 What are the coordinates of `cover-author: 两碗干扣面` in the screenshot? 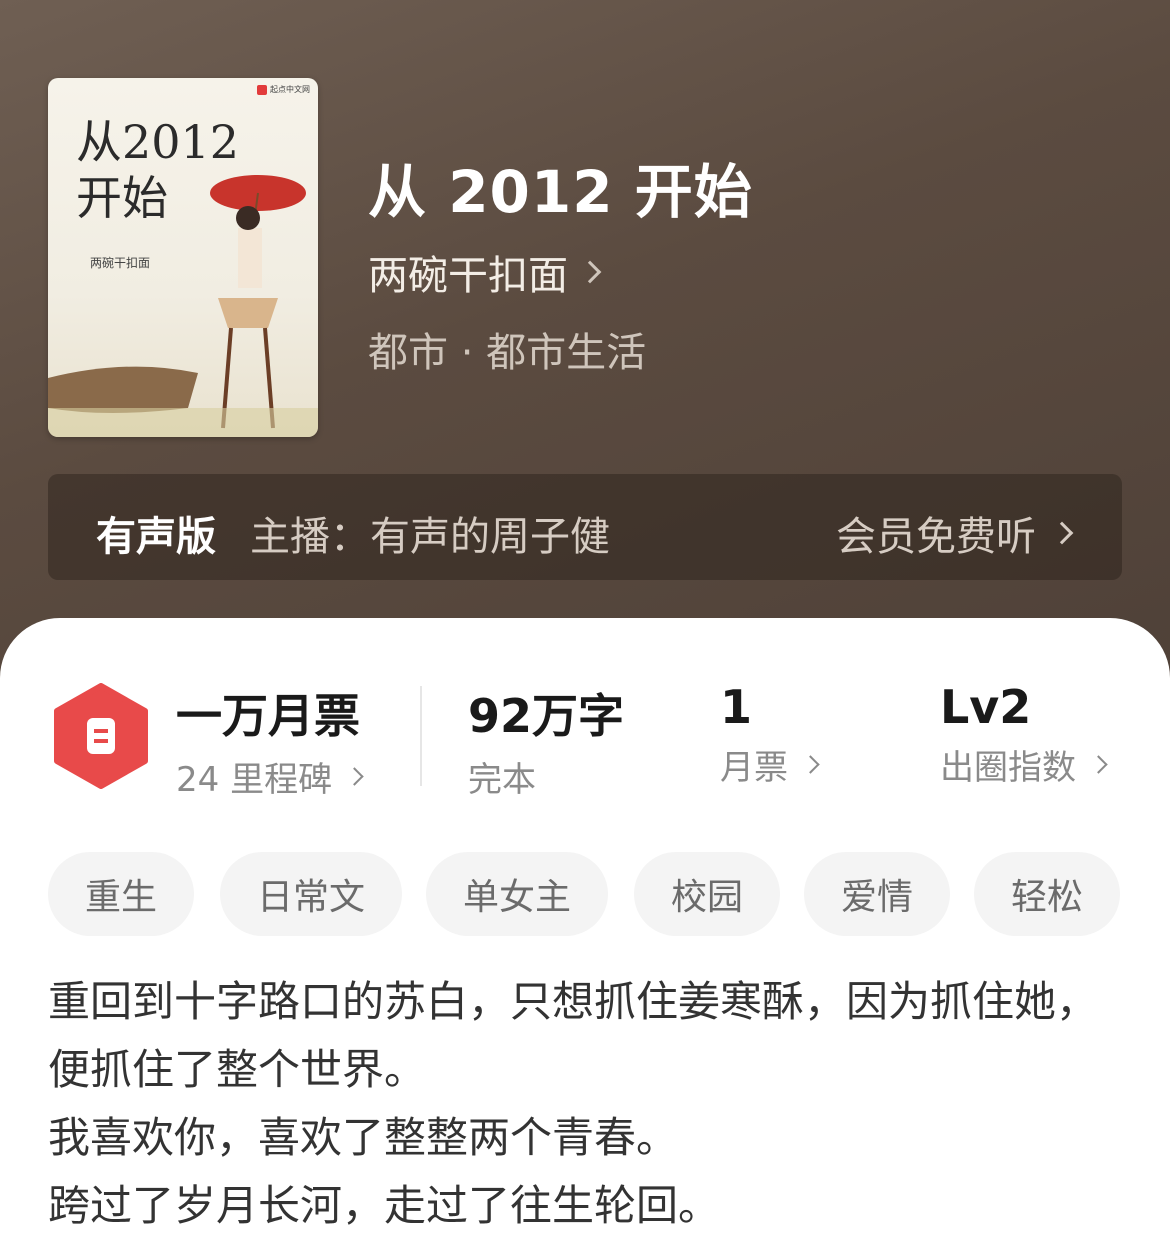 It's located at (120, 263).